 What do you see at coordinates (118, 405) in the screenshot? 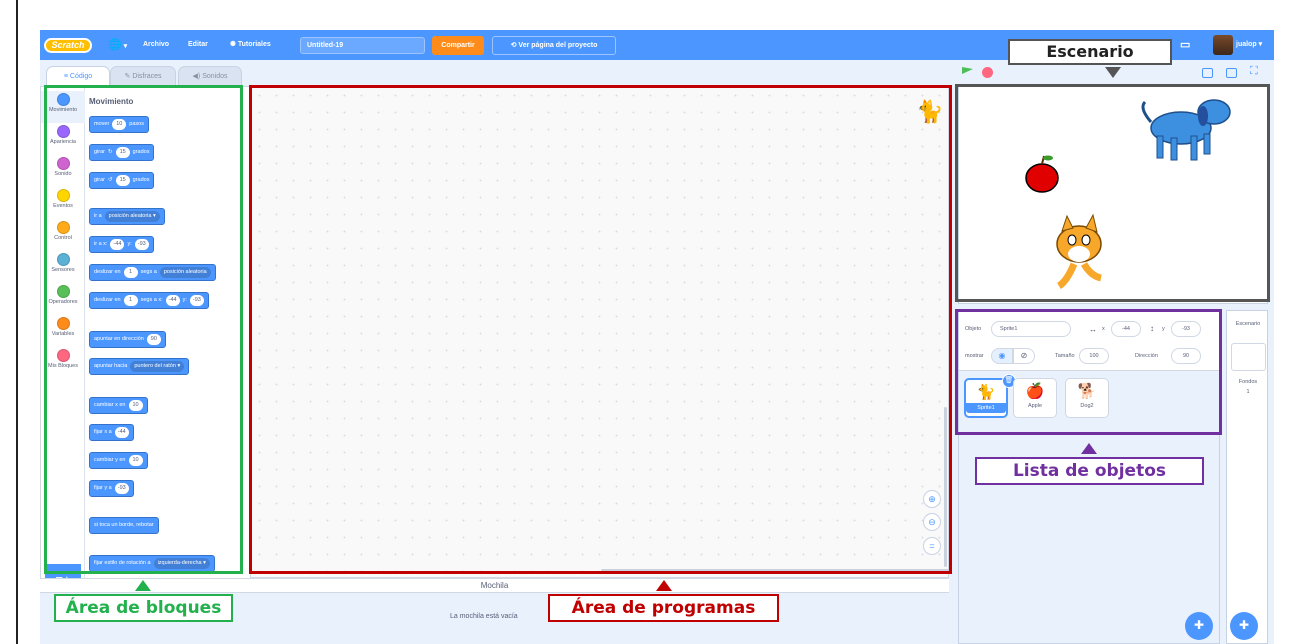
I see `block-change-x: cambiar x en 10` at bounding box center [118, 405].